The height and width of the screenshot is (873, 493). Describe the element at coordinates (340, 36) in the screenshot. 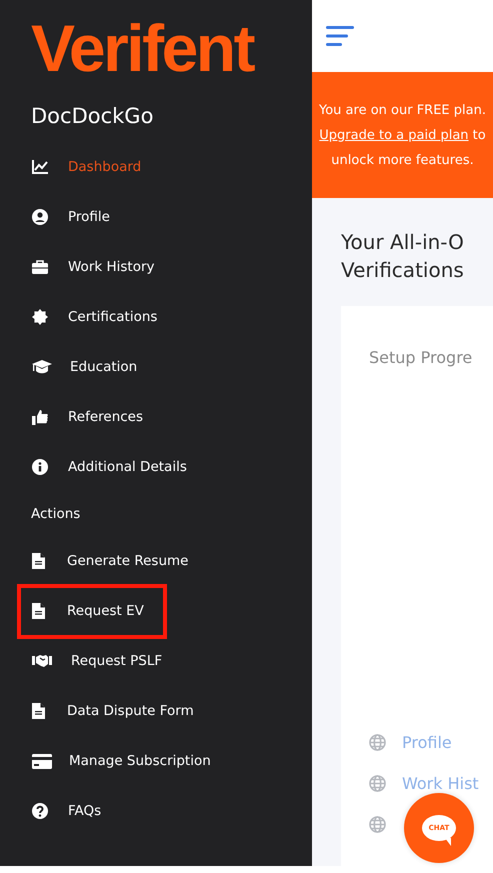

I see `menu-icon` at that location.